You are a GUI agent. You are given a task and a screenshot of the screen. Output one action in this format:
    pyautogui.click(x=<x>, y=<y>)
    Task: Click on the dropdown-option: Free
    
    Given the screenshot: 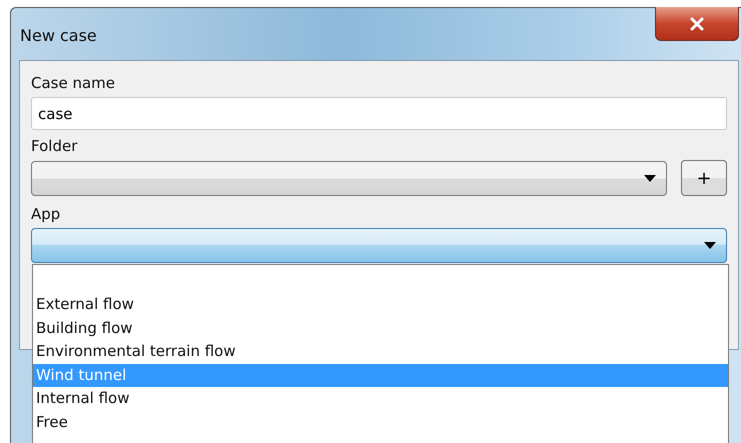 What is the action you would take?
    pyautogui.click(x=380, y=422)
    